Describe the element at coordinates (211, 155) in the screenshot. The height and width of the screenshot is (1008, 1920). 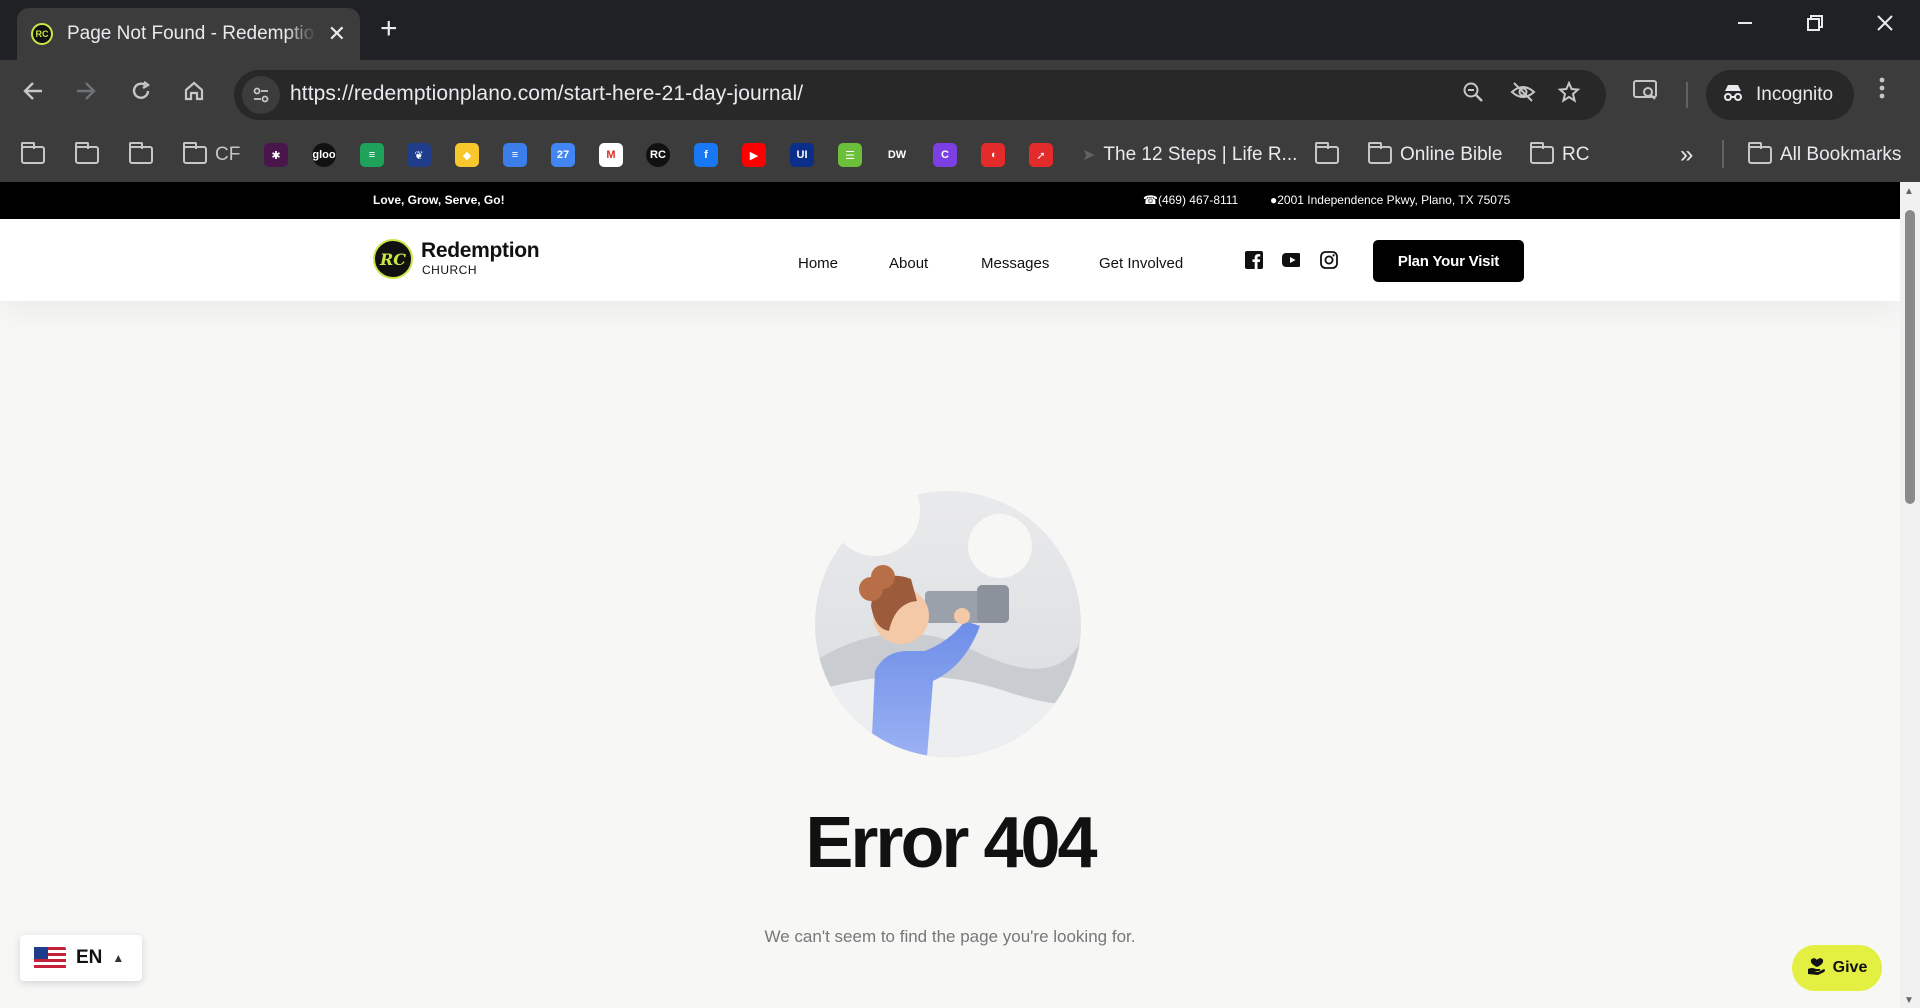
I see `bookmark-folder-cf: CF` at that location.